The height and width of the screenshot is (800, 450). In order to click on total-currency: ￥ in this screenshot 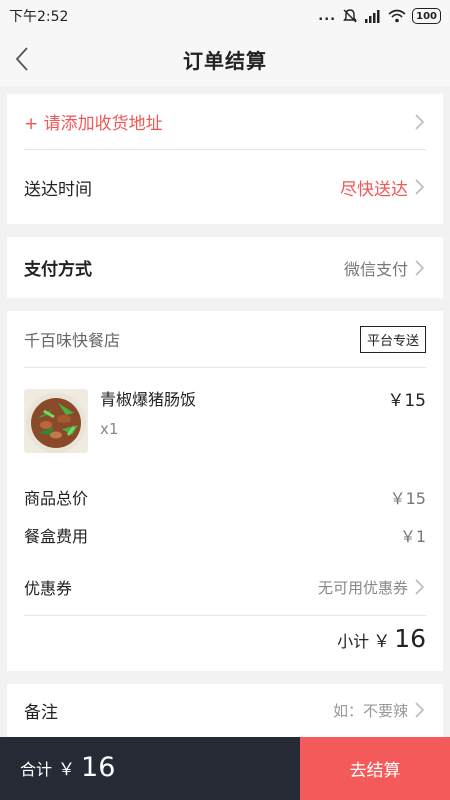, I will do `click(67, 770)`.